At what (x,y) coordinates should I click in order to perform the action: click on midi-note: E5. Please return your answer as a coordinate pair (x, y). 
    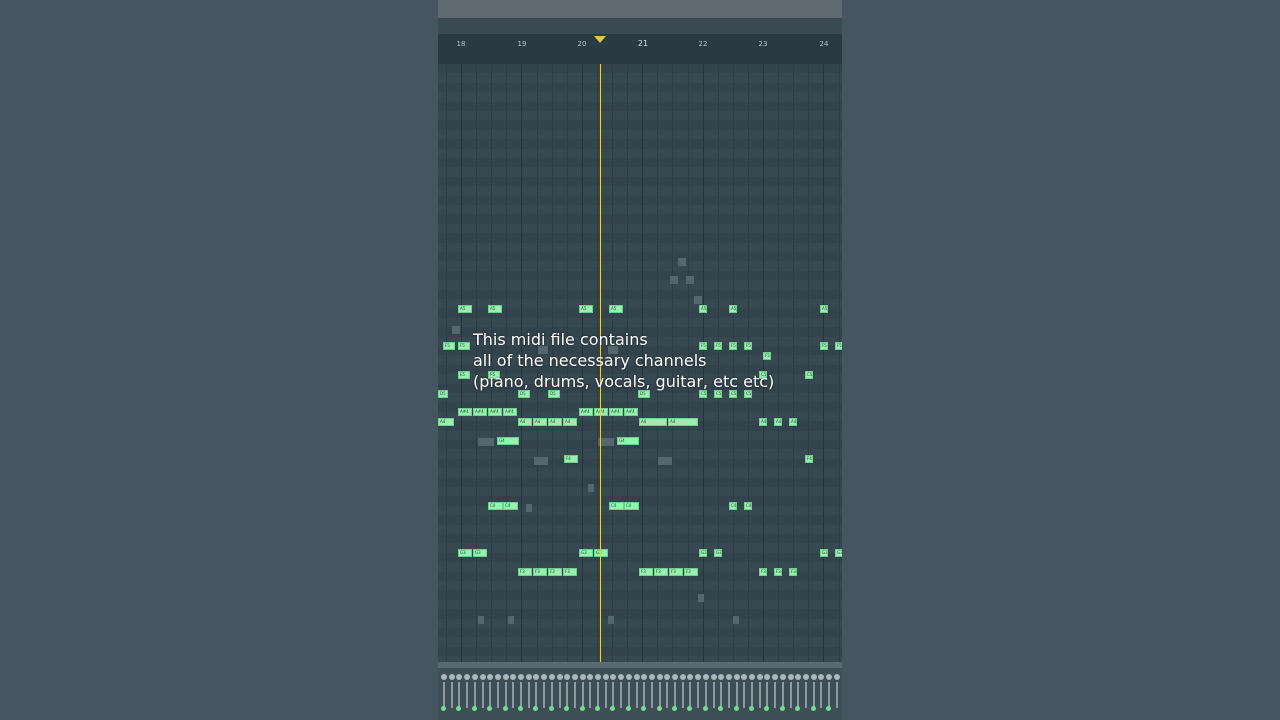
    Looking at the image, I should click on (464, 375).